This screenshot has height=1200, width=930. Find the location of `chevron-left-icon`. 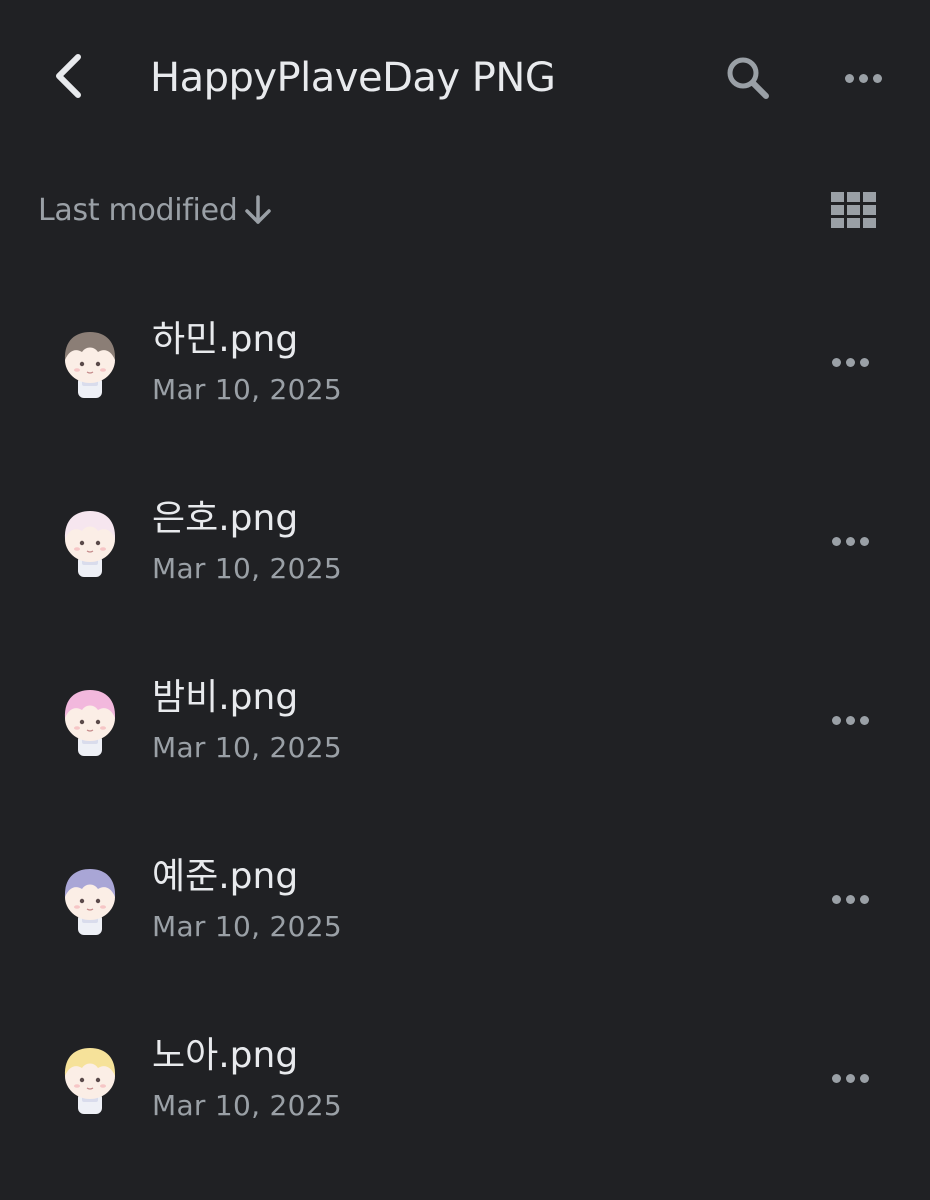

chevron-left-icon is located at coordinates (68, 76).